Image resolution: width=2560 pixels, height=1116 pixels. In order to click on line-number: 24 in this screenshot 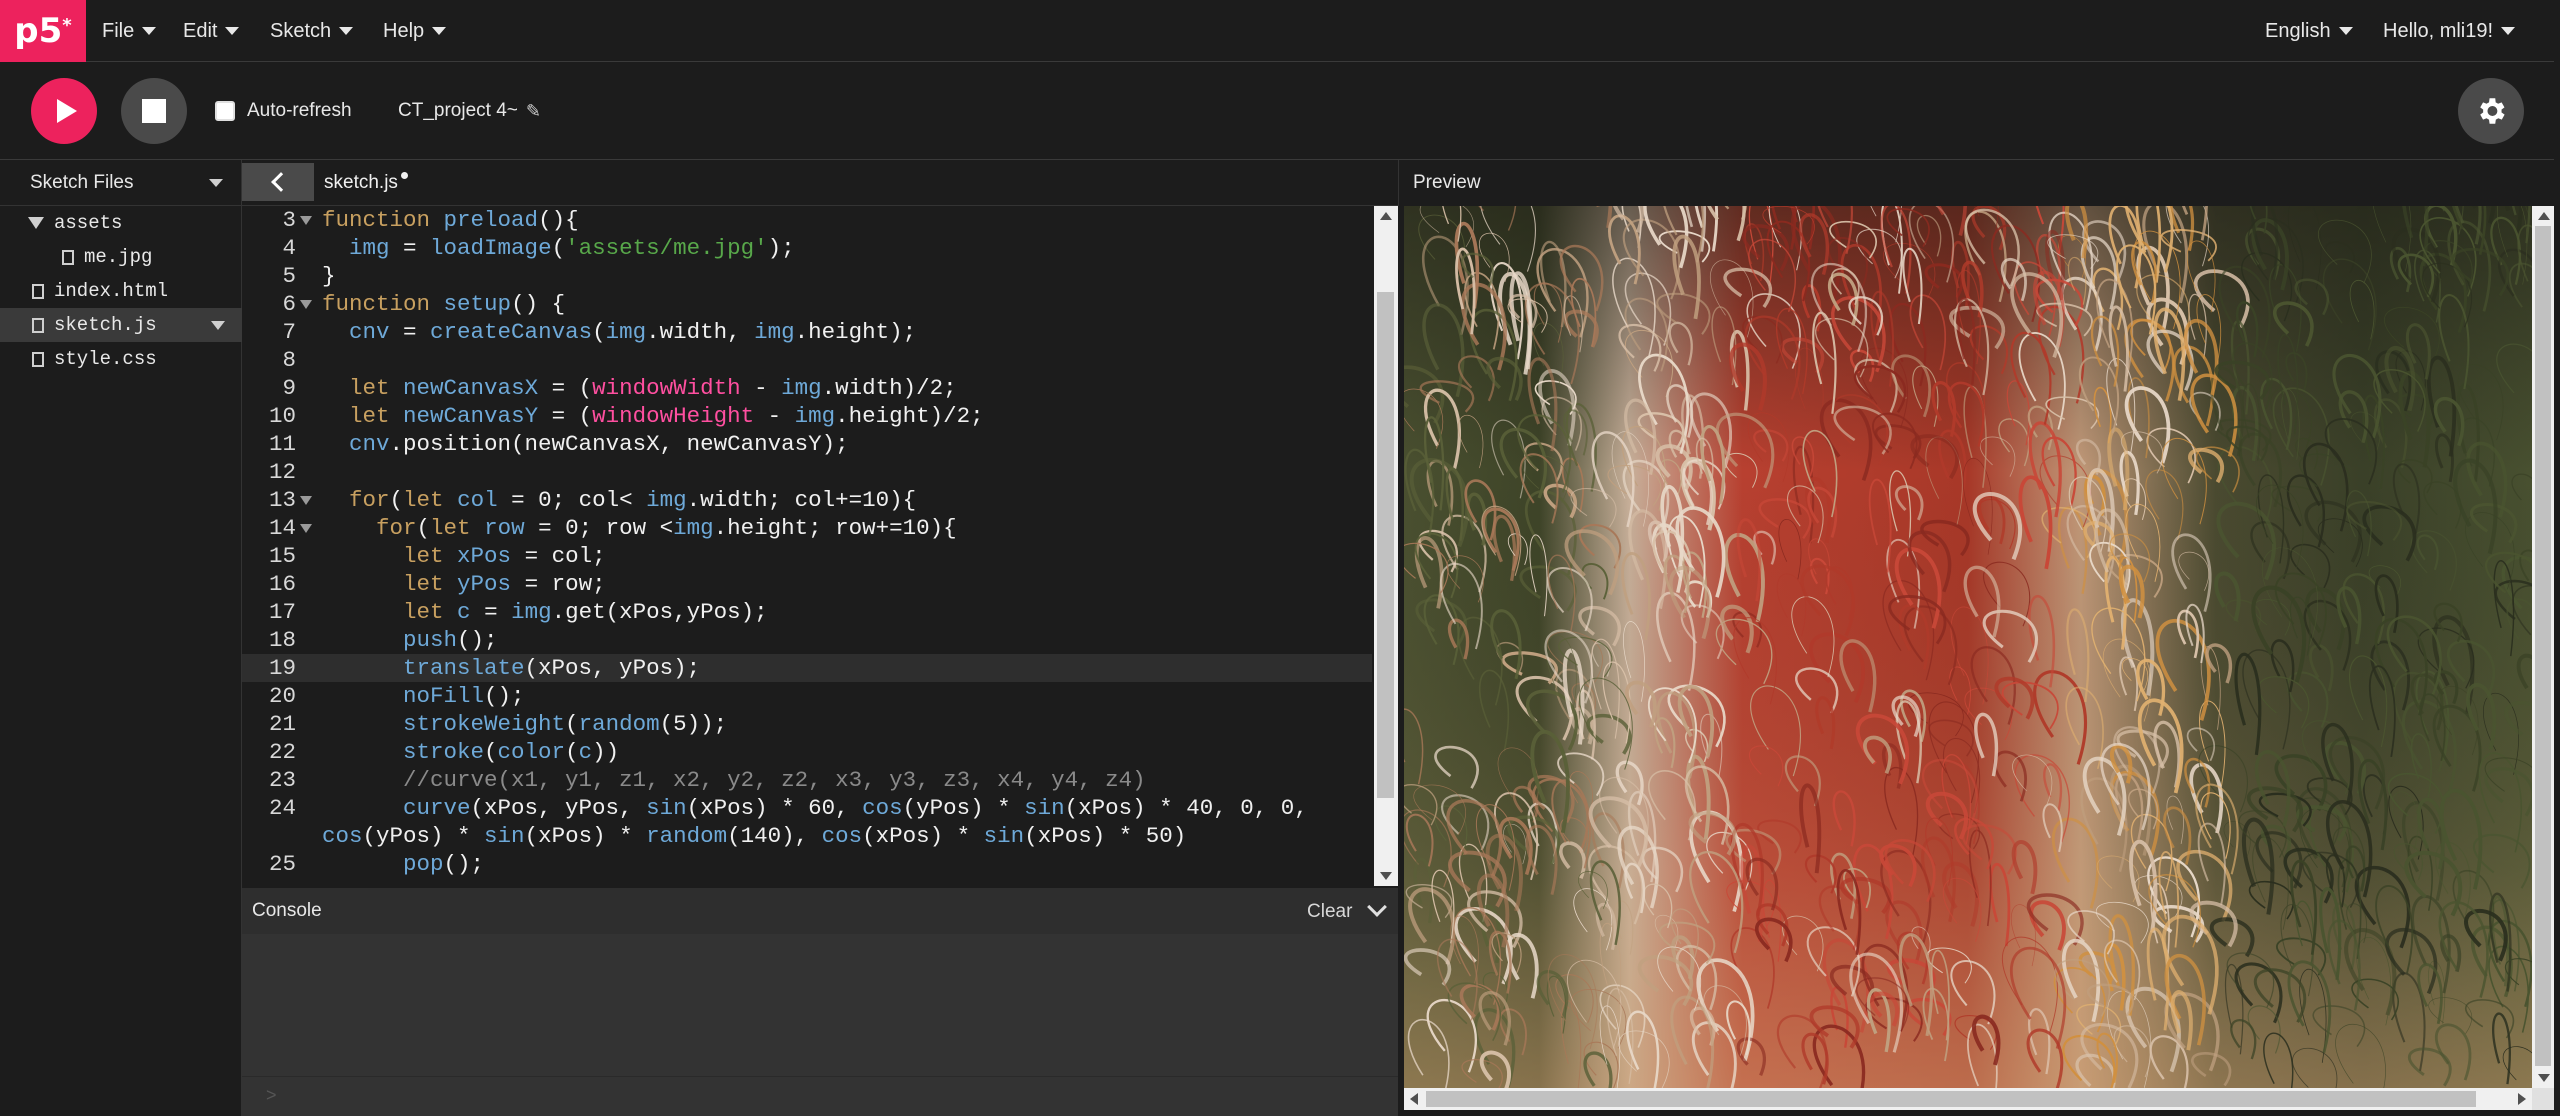, I will do `click(282, 808)`.